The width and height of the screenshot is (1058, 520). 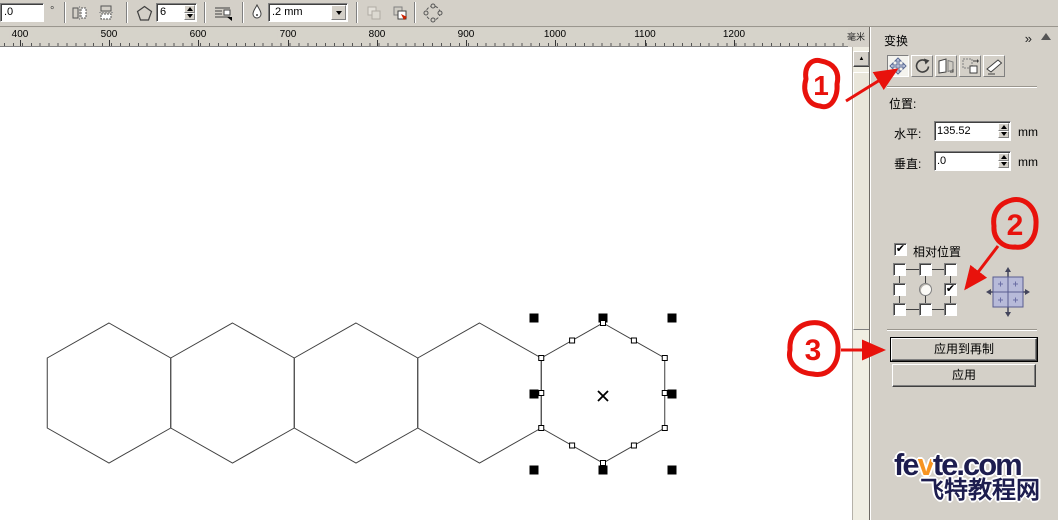 I want to click on fevte-logo: fevte.com 飞特教程网, so click(x=967, y=475).